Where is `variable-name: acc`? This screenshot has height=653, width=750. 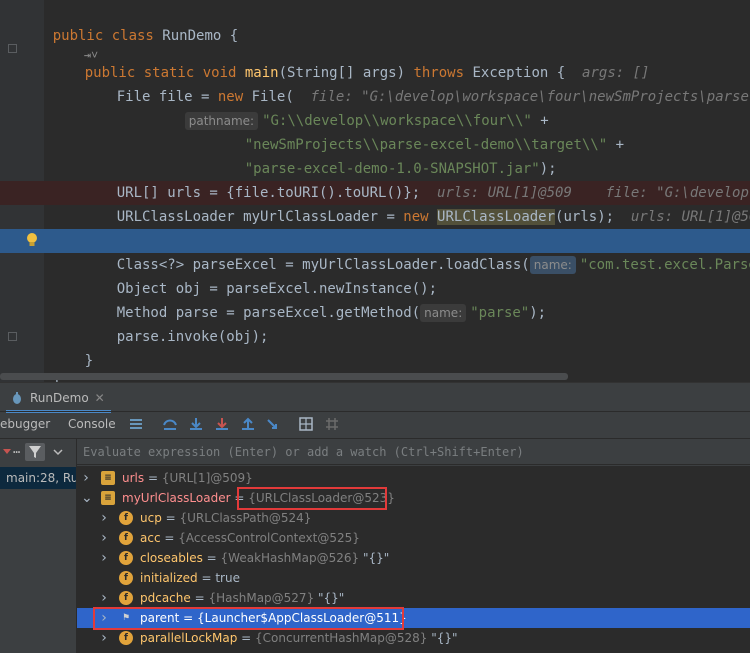
variable-name: acc is located at coordinates (150, 538).